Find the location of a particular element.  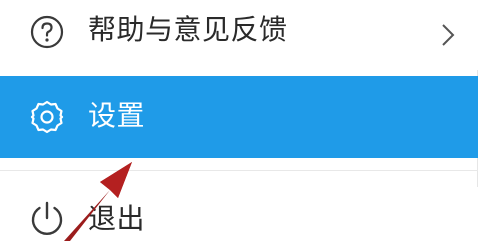

menu-item-label: 设置 is located at coordinates (117, 115).